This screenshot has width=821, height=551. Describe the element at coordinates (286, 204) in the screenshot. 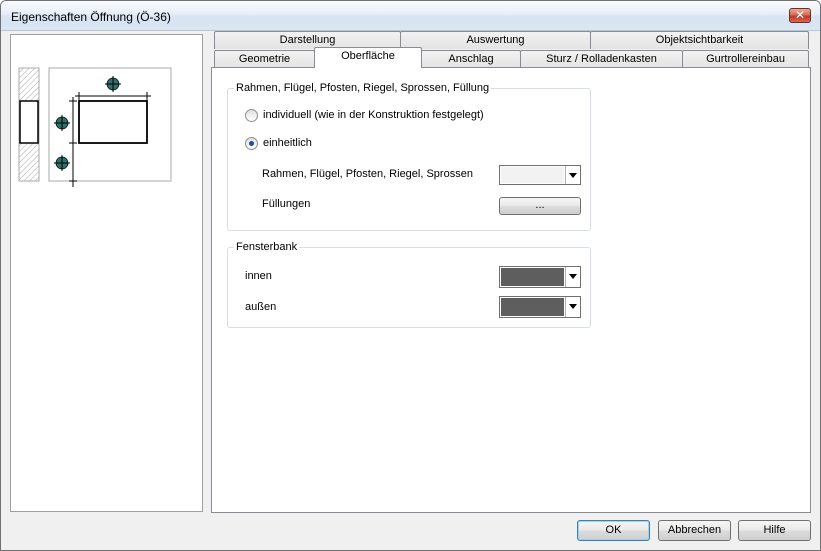

I see `fillings-label: Füllungen` at that location.